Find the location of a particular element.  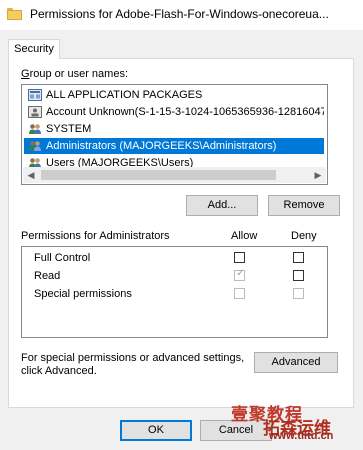

permission-name: Read is located at coordinates (47, 276).